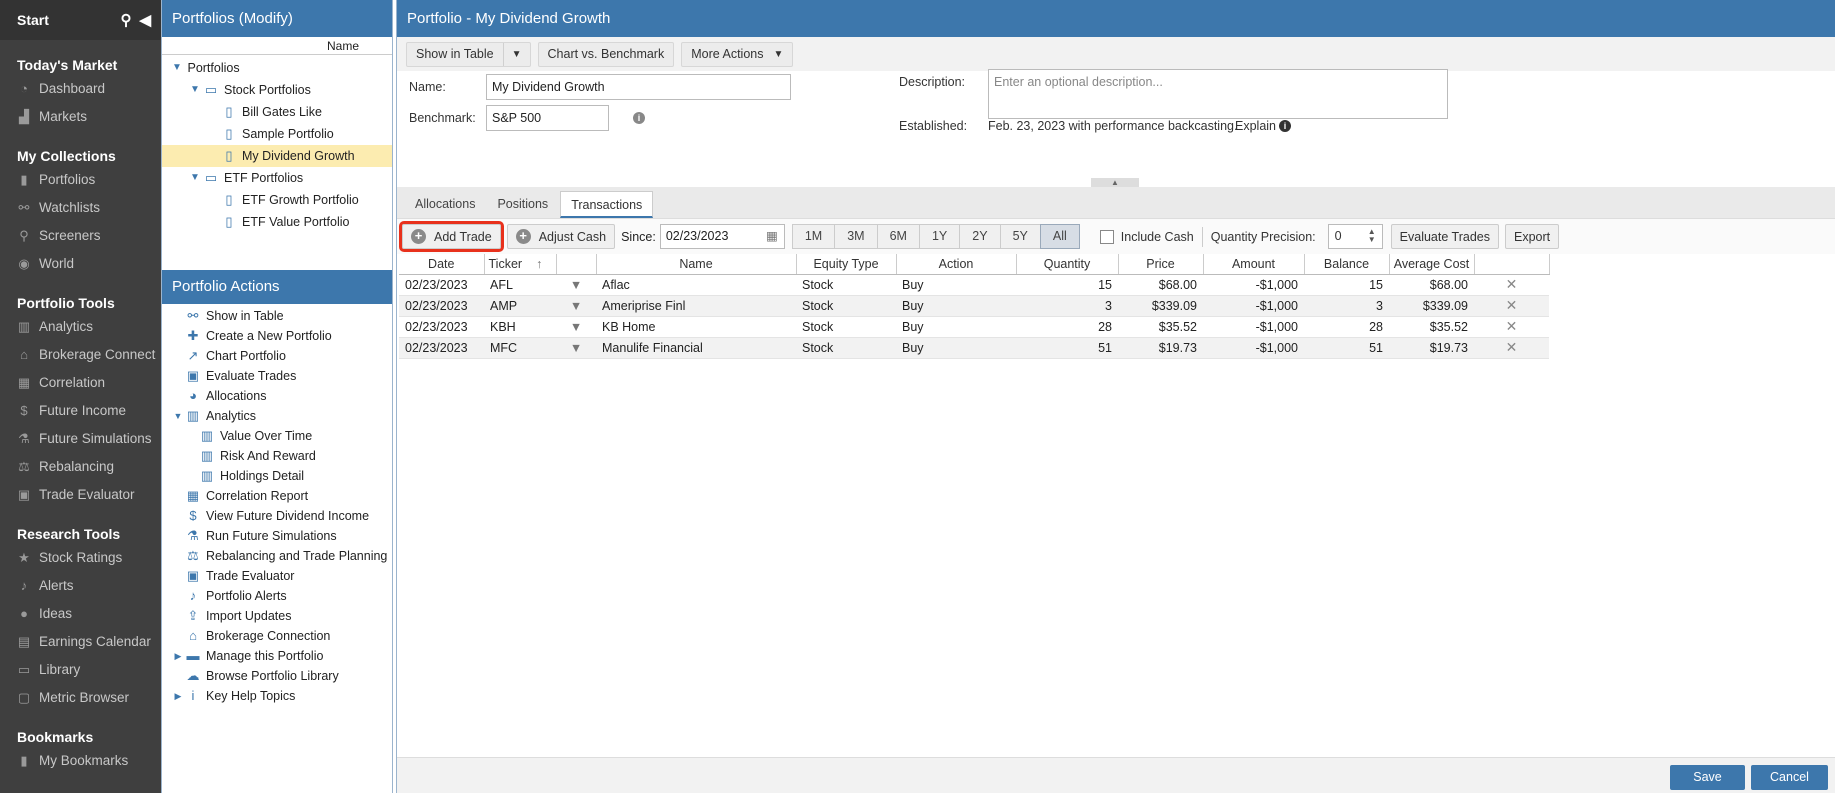 The width and height of the screenshot is (1835, 793). What do you see at coordinates (277, 616) in the screenshot?
I see `action-item: ⇪ Import Updates` at bounding box center [277, 616].